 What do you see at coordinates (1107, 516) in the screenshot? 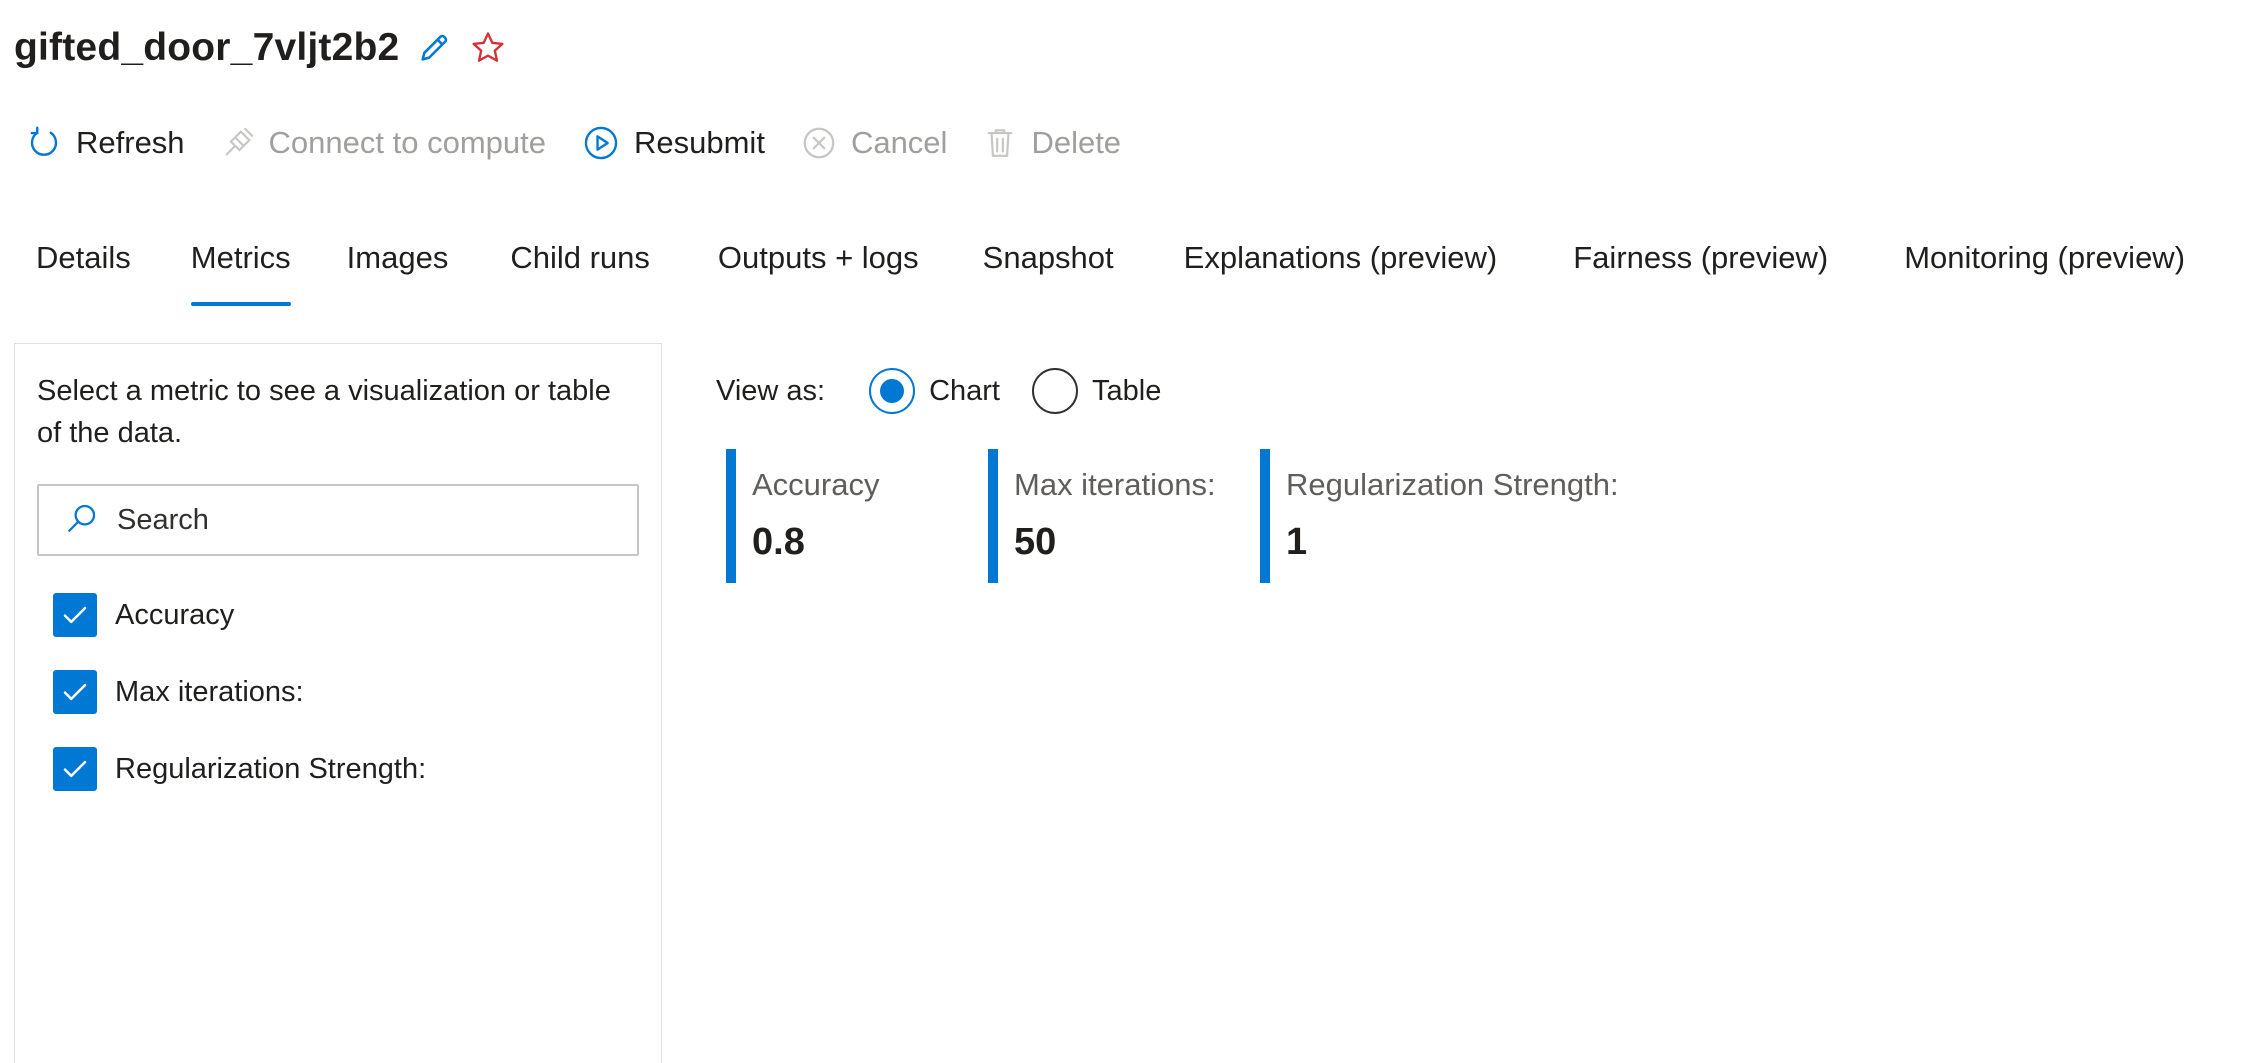
I see `metric-card-max-iterations: Max iterations: 50` at bounding box center [1107, 516].